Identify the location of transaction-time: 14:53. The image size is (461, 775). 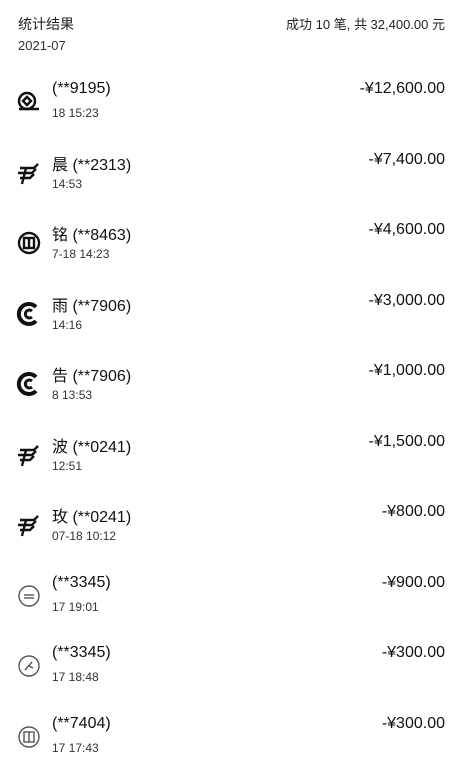
(67, 184).